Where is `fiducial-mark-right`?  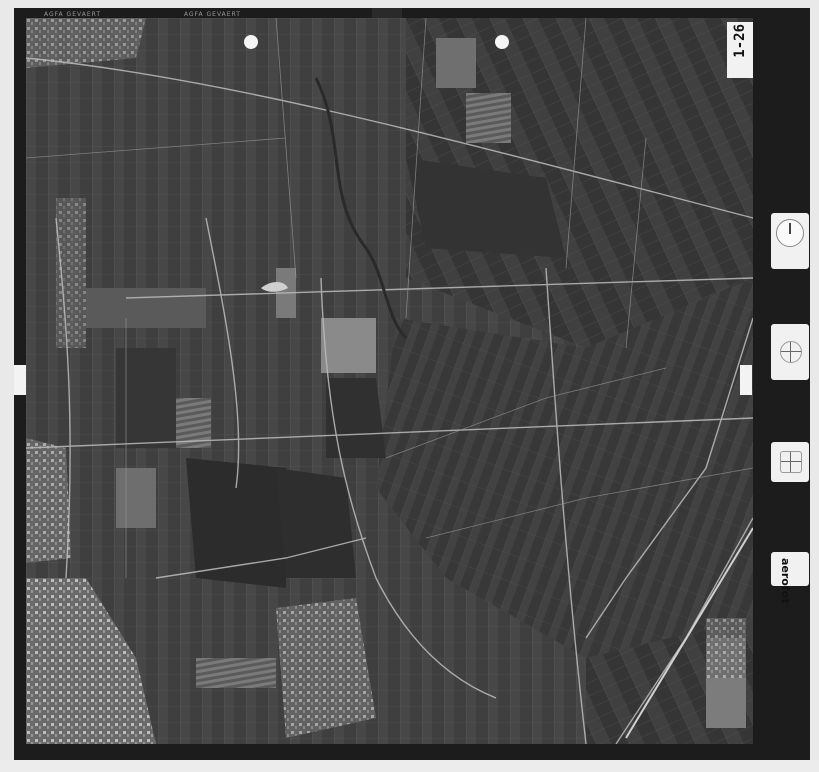
fiducial-mark-right is located at coordinates (502, 42).